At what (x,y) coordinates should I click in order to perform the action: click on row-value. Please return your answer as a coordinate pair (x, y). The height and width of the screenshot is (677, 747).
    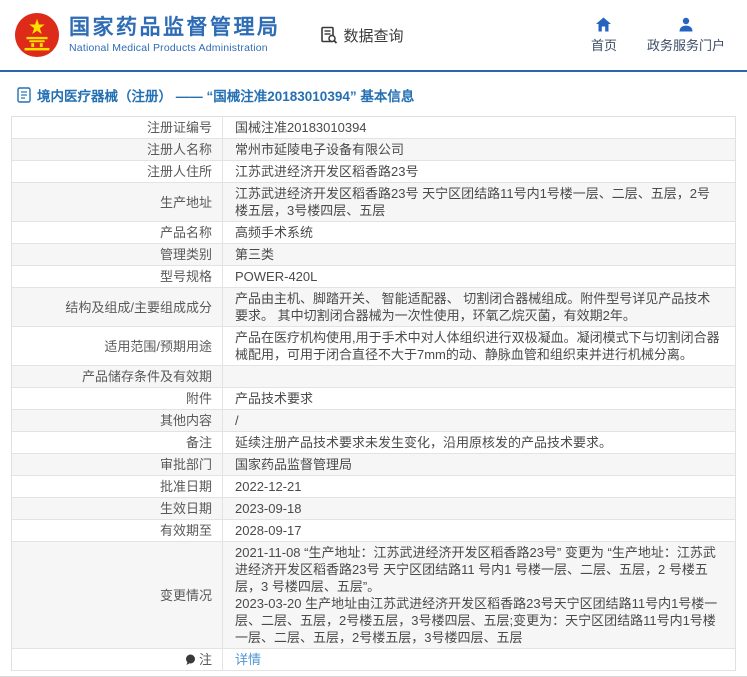
    Looking at the image, I should click on (479, 376).